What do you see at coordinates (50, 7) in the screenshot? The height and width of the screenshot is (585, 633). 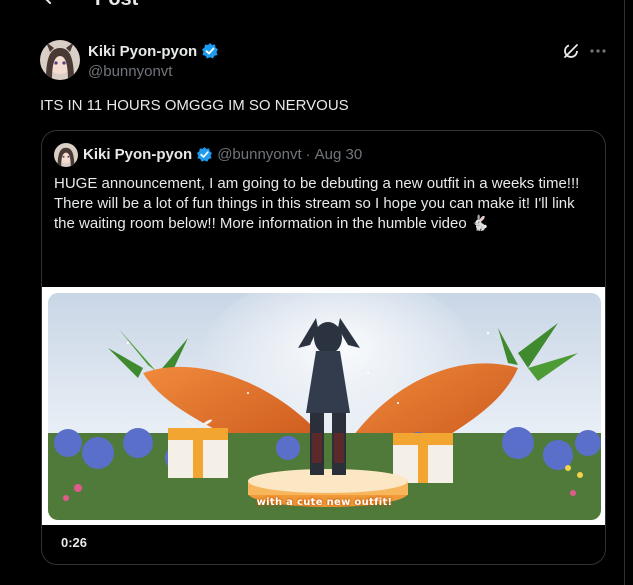 I see `back-arrow-icon` at bounding box center [50, 7].